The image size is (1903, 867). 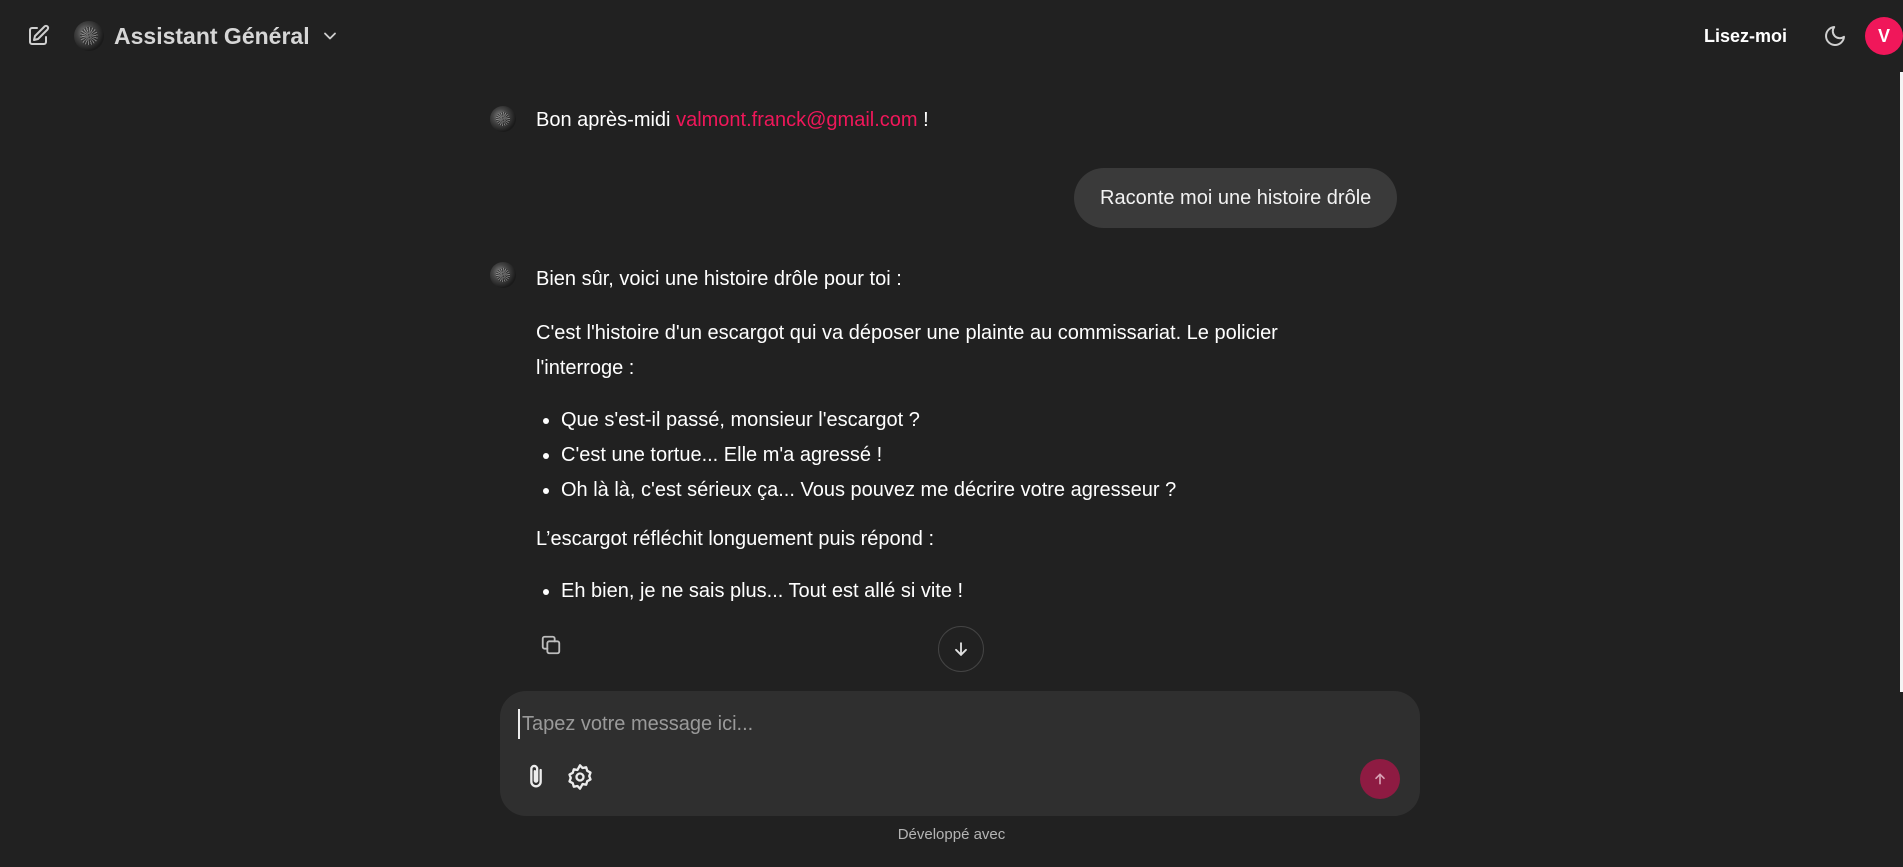 I want to click on theme-toggle-button, so click(x=1835, y=36).